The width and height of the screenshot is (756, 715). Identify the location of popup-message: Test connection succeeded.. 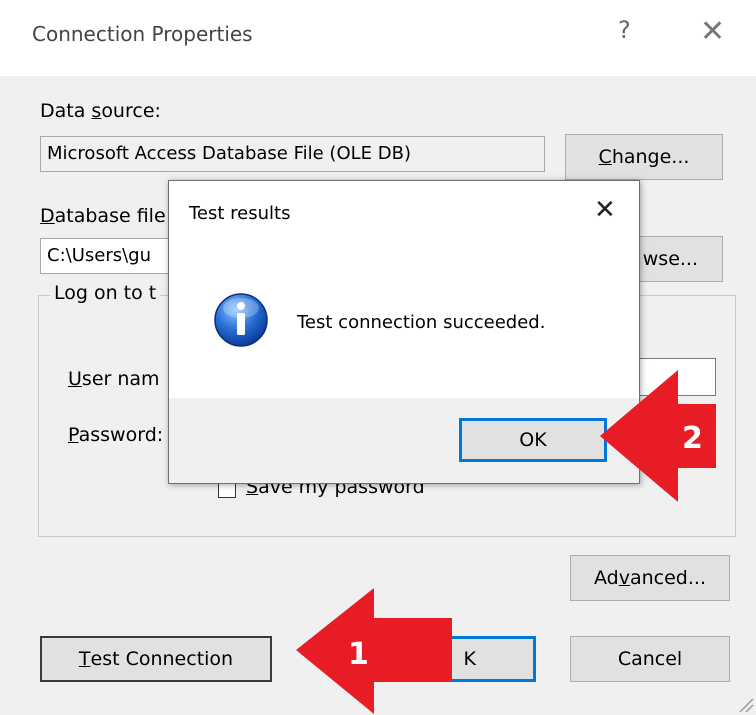
(421, 322).